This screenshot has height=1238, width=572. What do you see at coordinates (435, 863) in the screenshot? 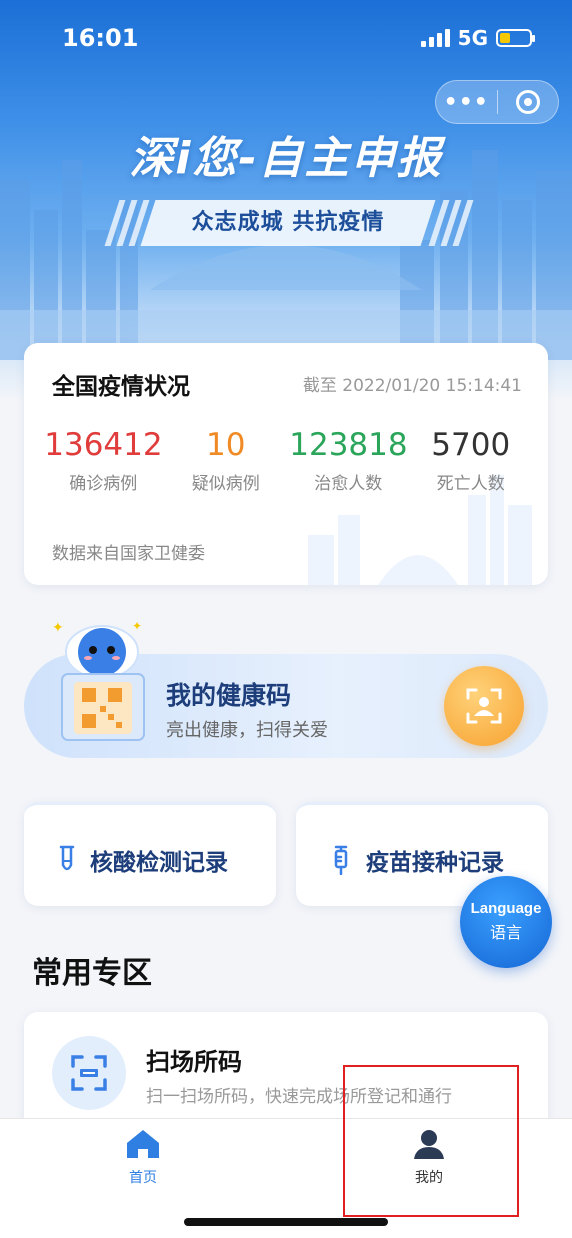
I see `vaccine-record-label: 疫苗接种记录` at bounding box center [435, 863].